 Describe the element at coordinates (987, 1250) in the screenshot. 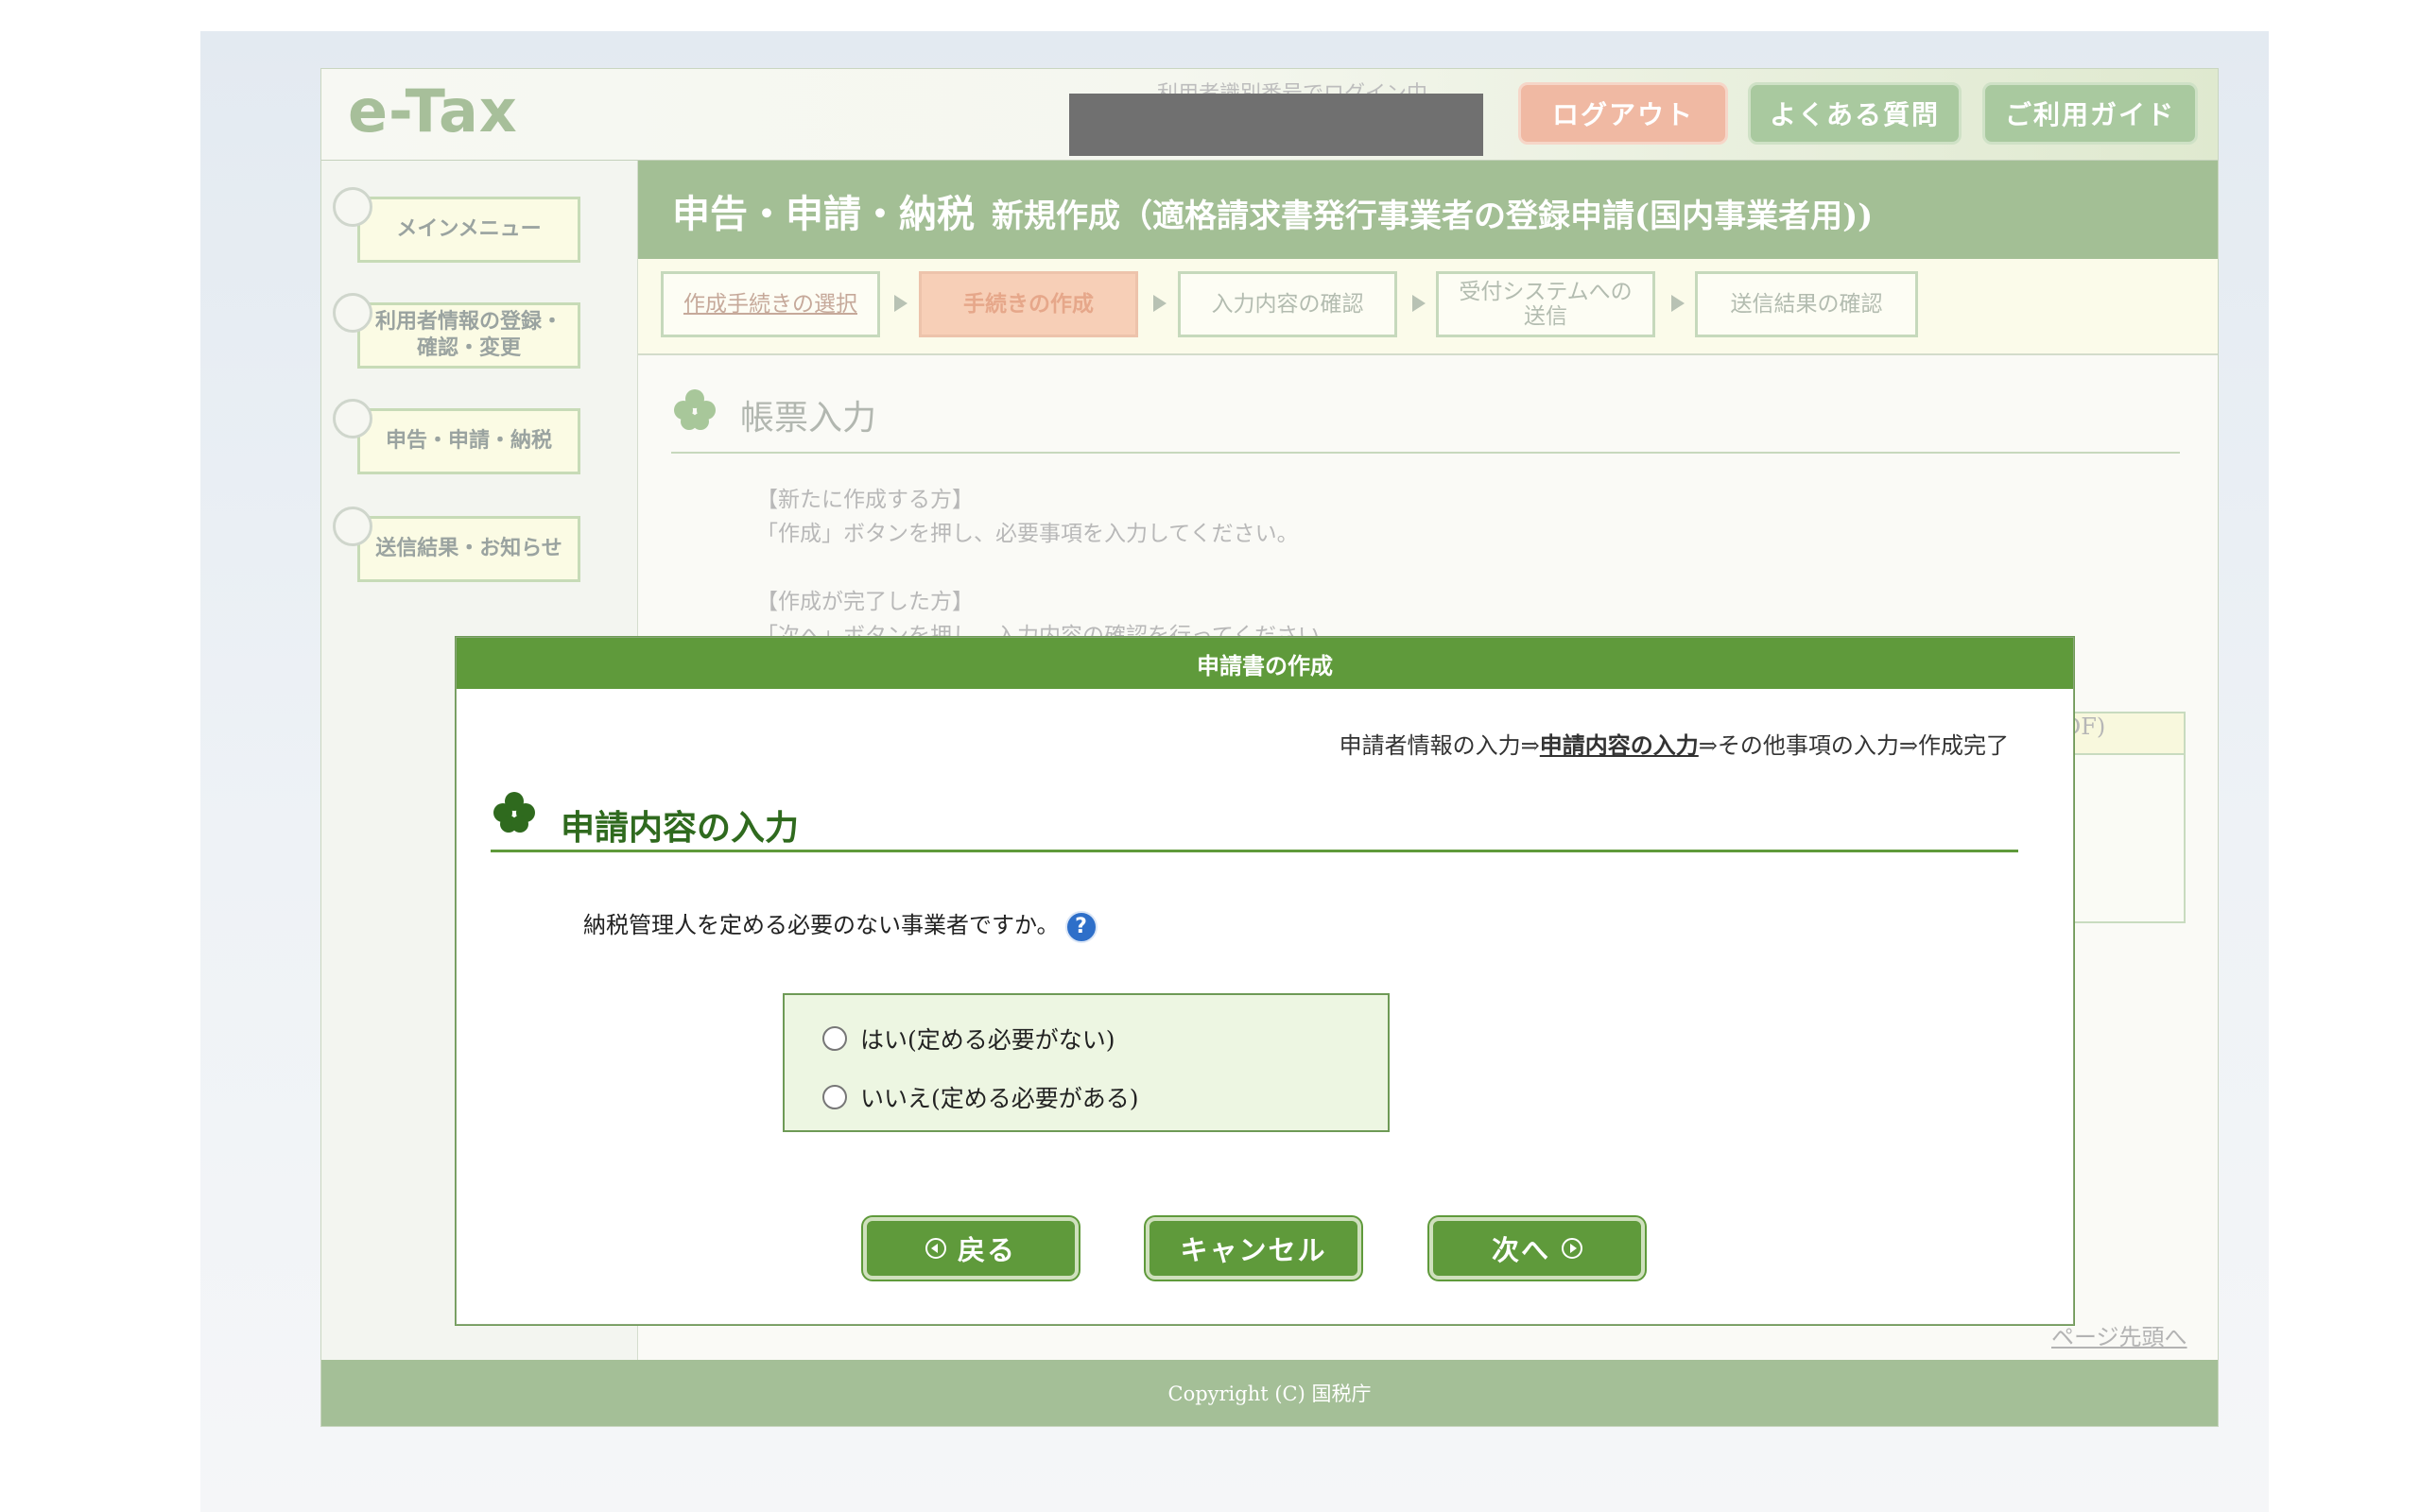

I see `back-button-label: 戻る` at that location.